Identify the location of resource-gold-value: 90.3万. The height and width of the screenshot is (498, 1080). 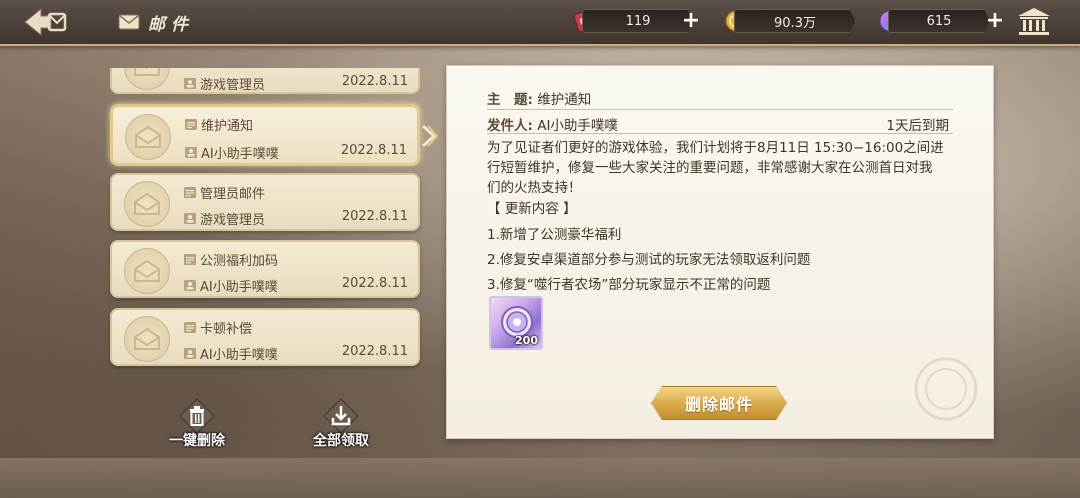
(795, 21).